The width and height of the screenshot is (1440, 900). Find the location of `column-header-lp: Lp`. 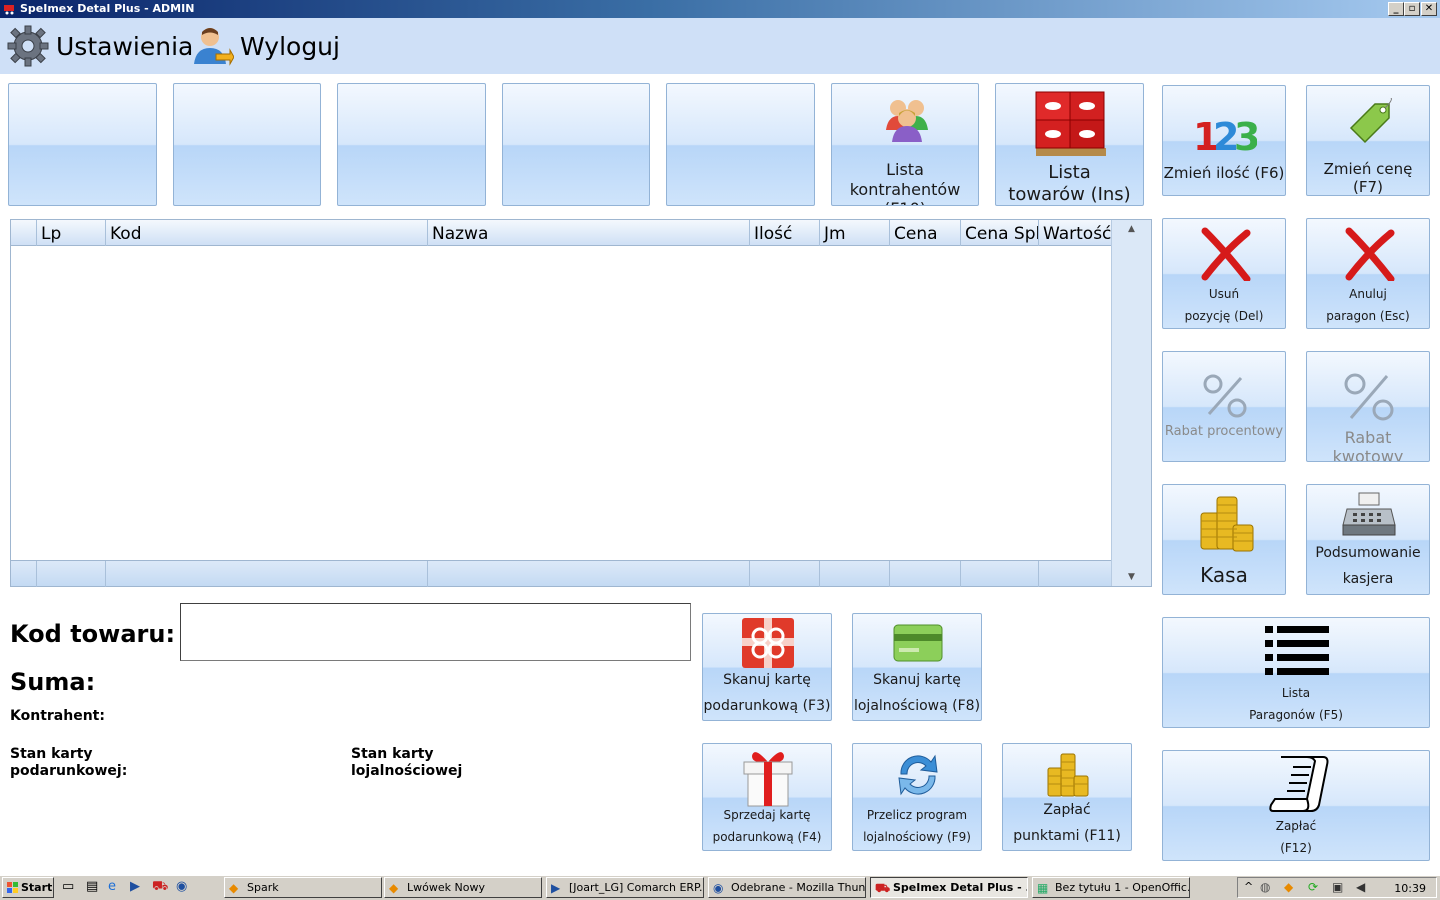

column-header-lp: Lp is located at coordinates (71, 233).